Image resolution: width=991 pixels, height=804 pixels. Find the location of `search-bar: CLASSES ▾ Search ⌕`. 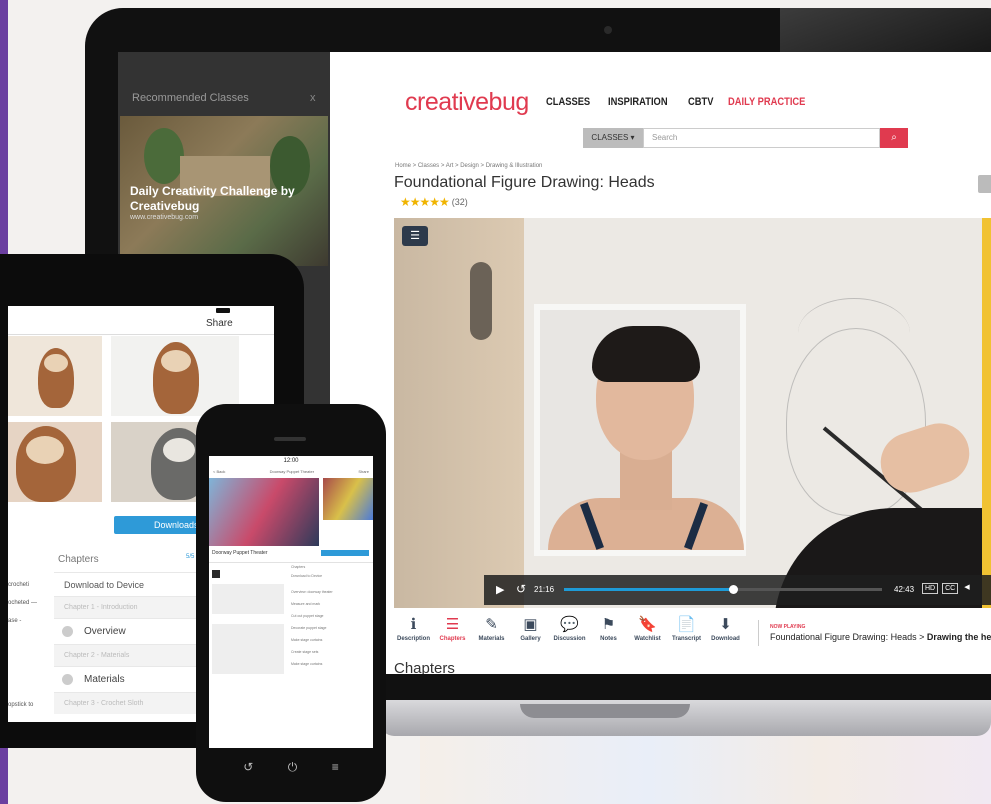

search-bar: CLASSES ▾ Search ⌕ is located at coordinates (745, 138).